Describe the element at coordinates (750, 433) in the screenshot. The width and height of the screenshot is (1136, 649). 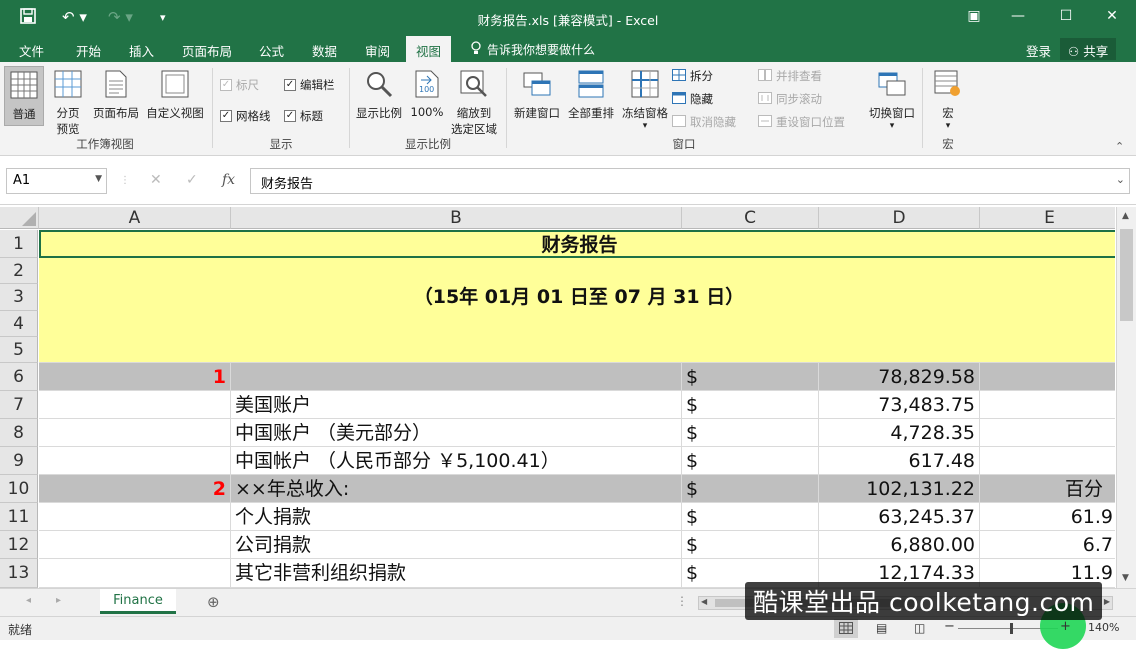
I see `cell-c8: $` at that location.